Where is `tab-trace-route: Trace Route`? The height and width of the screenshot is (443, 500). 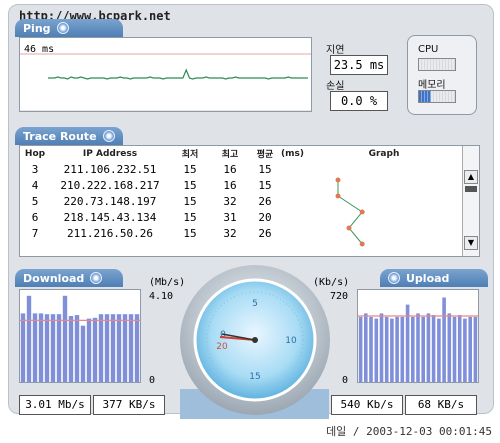
tab-trace-route: Trace Route is located at coordinates (69, 136).